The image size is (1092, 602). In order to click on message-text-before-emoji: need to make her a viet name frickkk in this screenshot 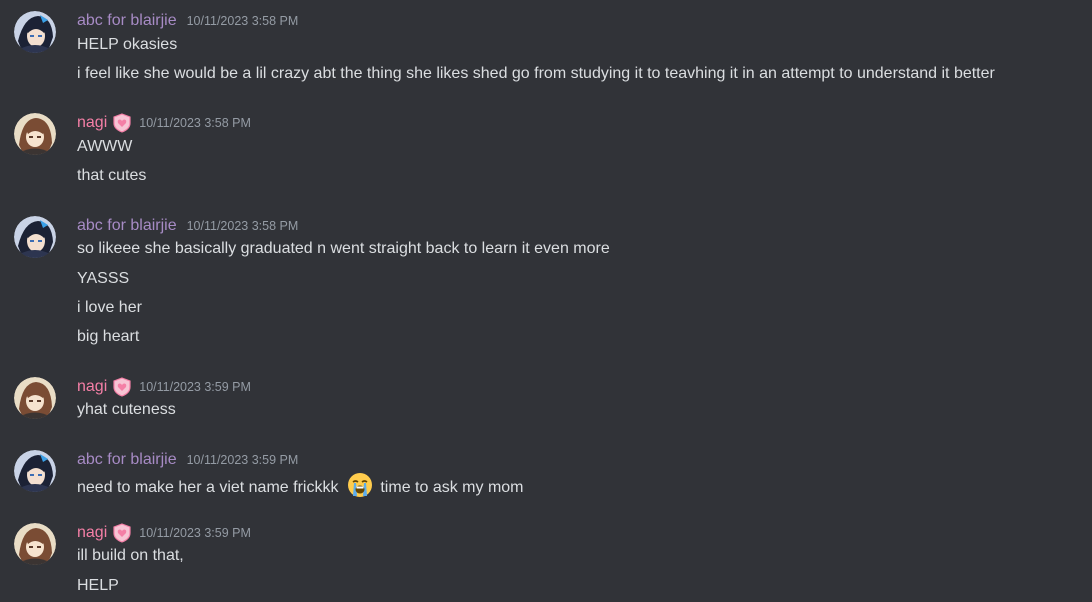, I will do `click(208, 487)`.